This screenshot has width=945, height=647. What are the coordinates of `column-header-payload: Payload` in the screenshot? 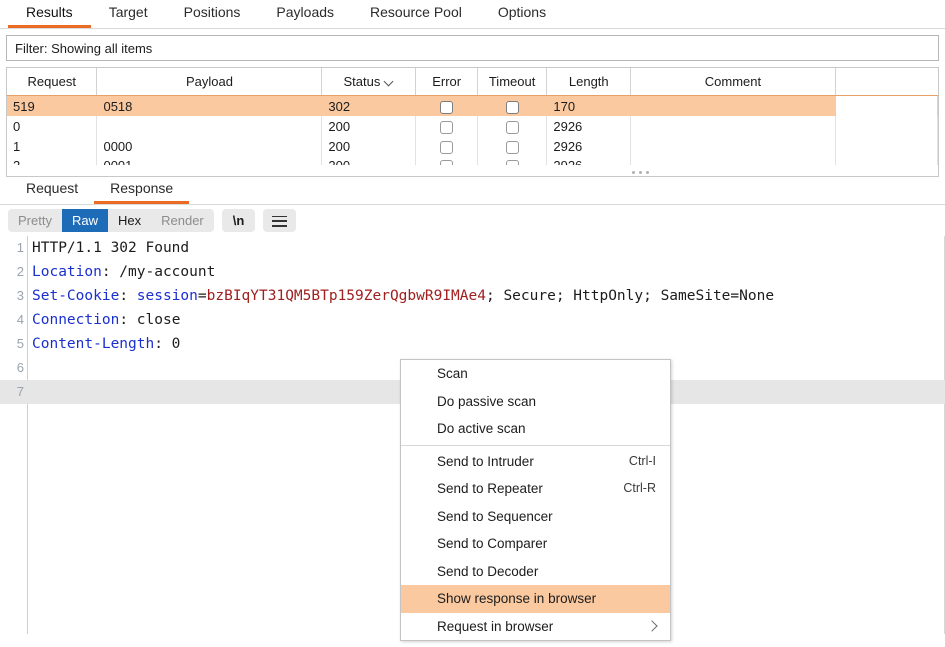 It's located at (209, 82).